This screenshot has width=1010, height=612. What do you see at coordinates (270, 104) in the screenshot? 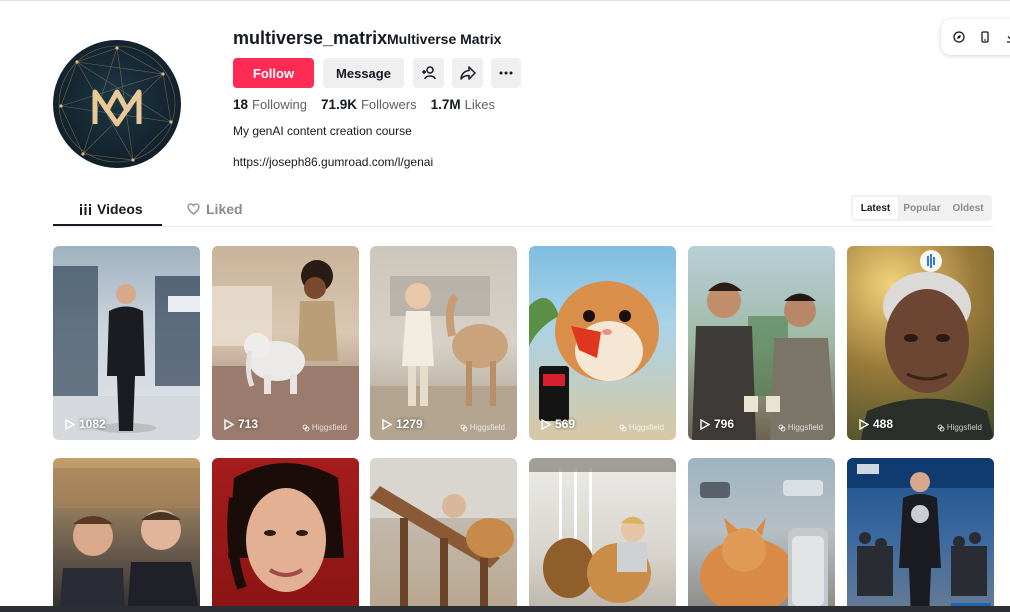
I see `following-count: 18 Following` at bounding box center [270, 104].